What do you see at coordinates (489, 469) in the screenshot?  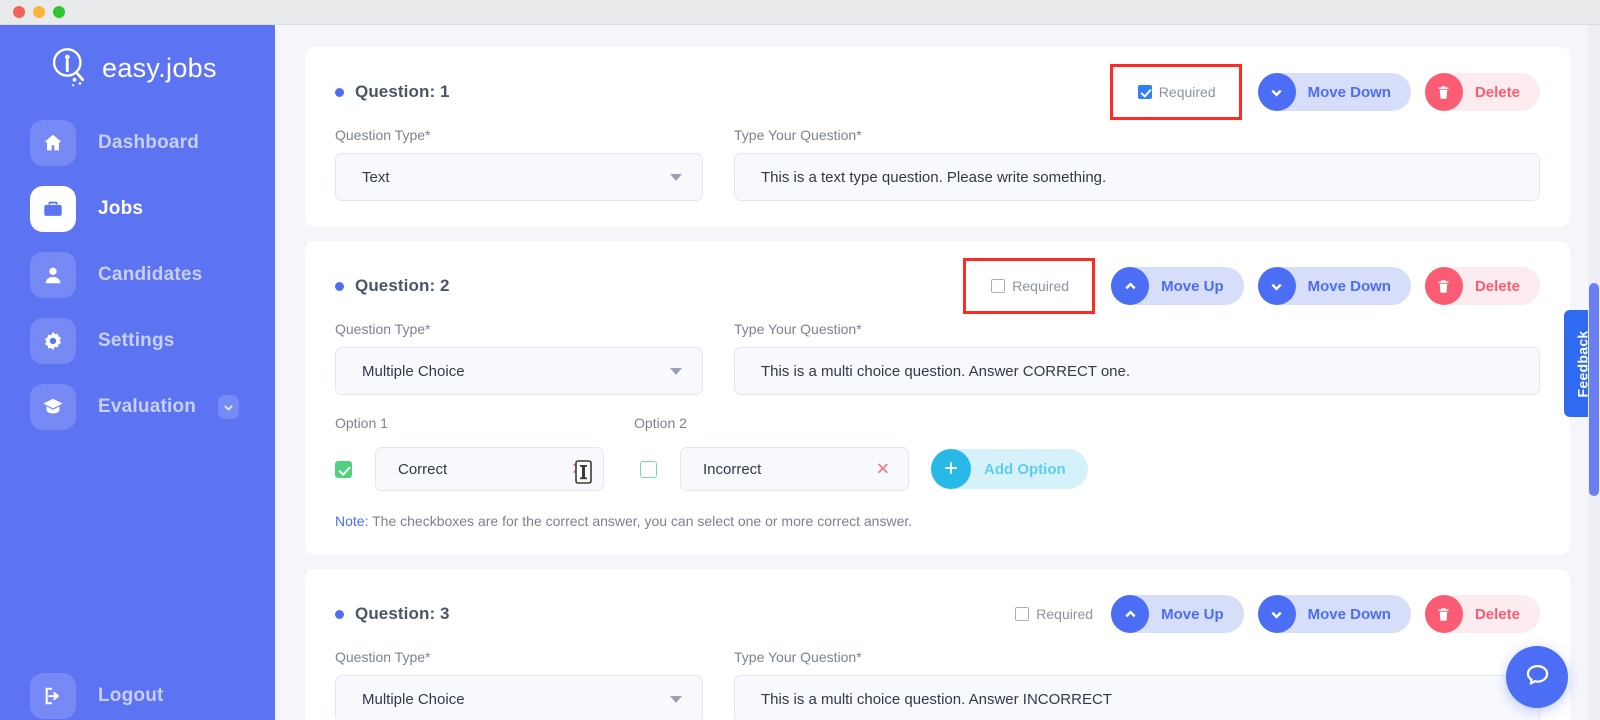 I see `option-1-input: Correct ✕` at bounding box center [489, 469].